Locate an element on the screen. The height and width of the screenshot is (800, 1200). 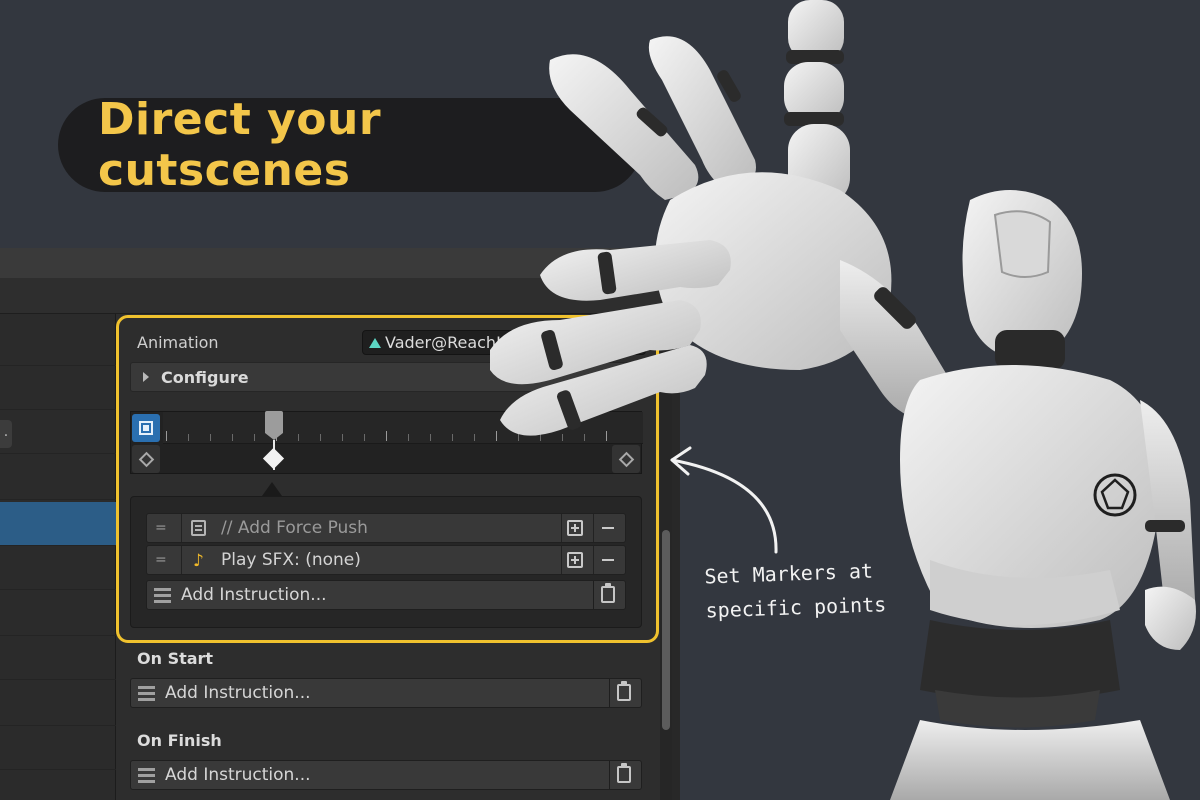
annotation-line-2: specific points is located at coordinates (796, 607).